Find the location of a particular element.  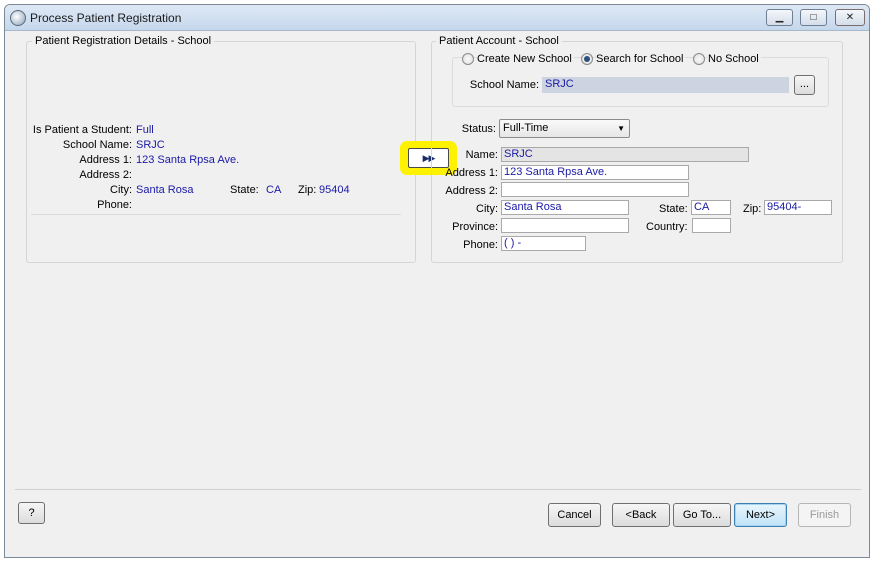

student-label: Is Patient a Student: is located at coordinates (82, 130).